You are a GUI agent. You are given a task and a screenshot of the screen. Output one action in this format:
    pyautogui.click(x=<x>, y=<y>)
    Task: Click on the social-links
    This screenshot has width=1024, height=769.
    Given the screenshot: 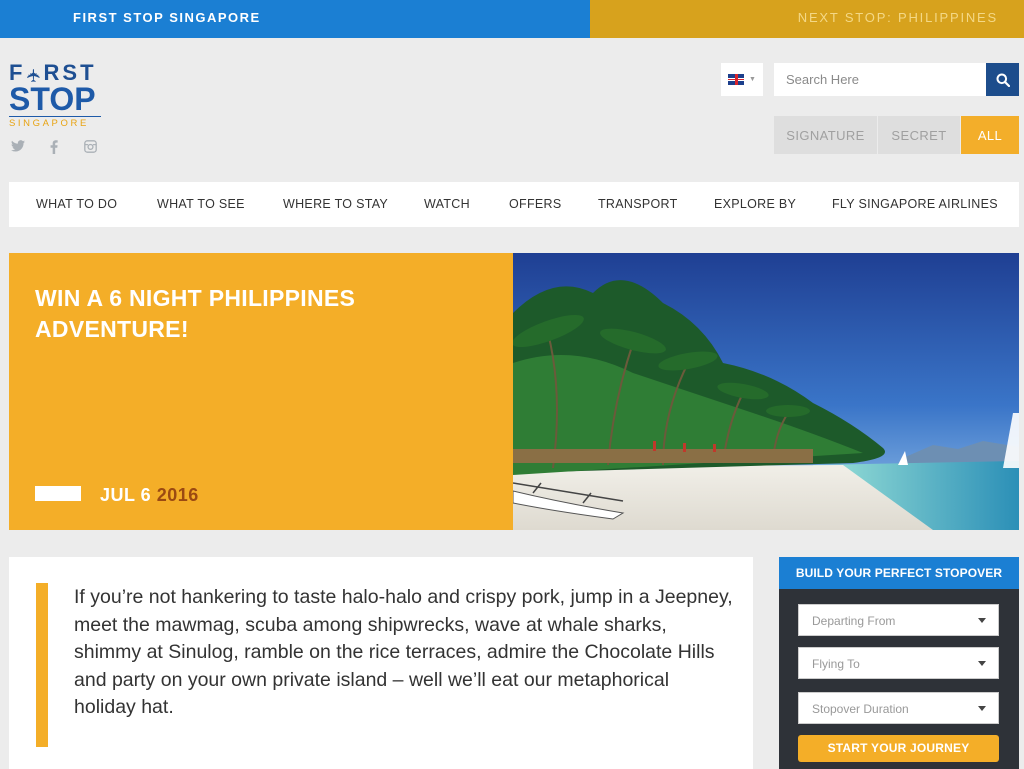 What is the action you would take?
    pyautogui.click(x=54, y=147)
    